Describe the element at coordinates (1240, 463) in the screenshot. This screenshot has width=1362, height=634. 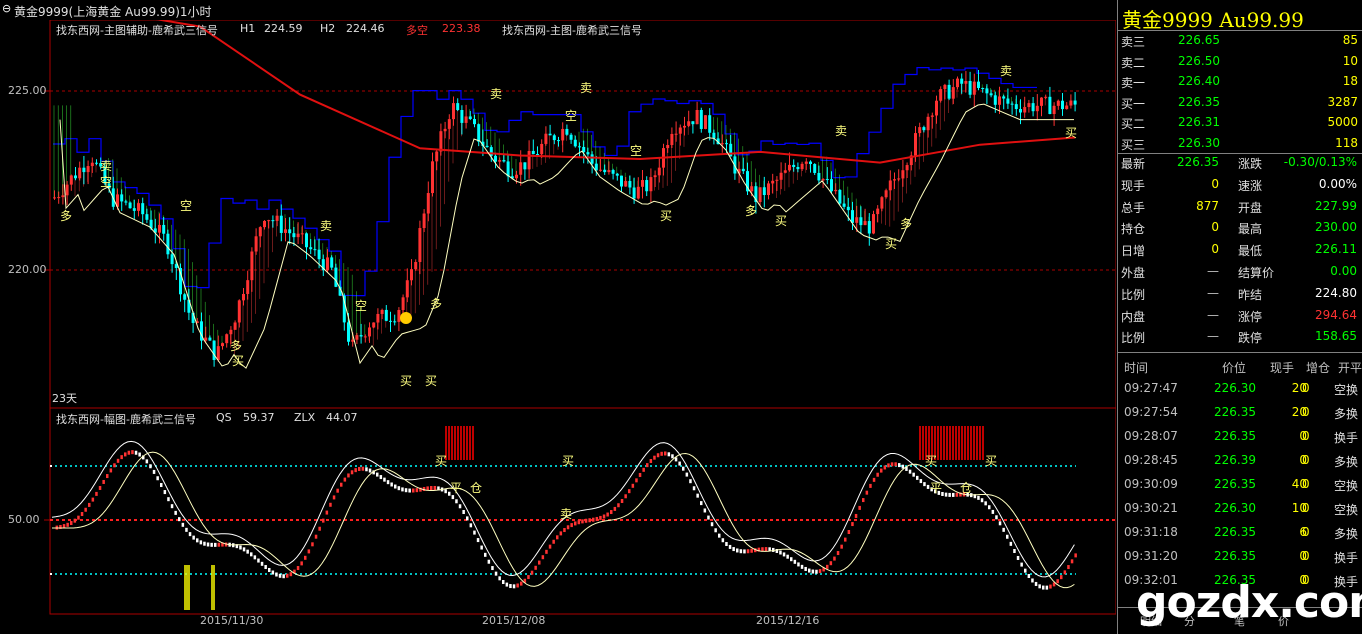
I see `tick-row: 09:28:45 226.39 0 0 多换` at that location.